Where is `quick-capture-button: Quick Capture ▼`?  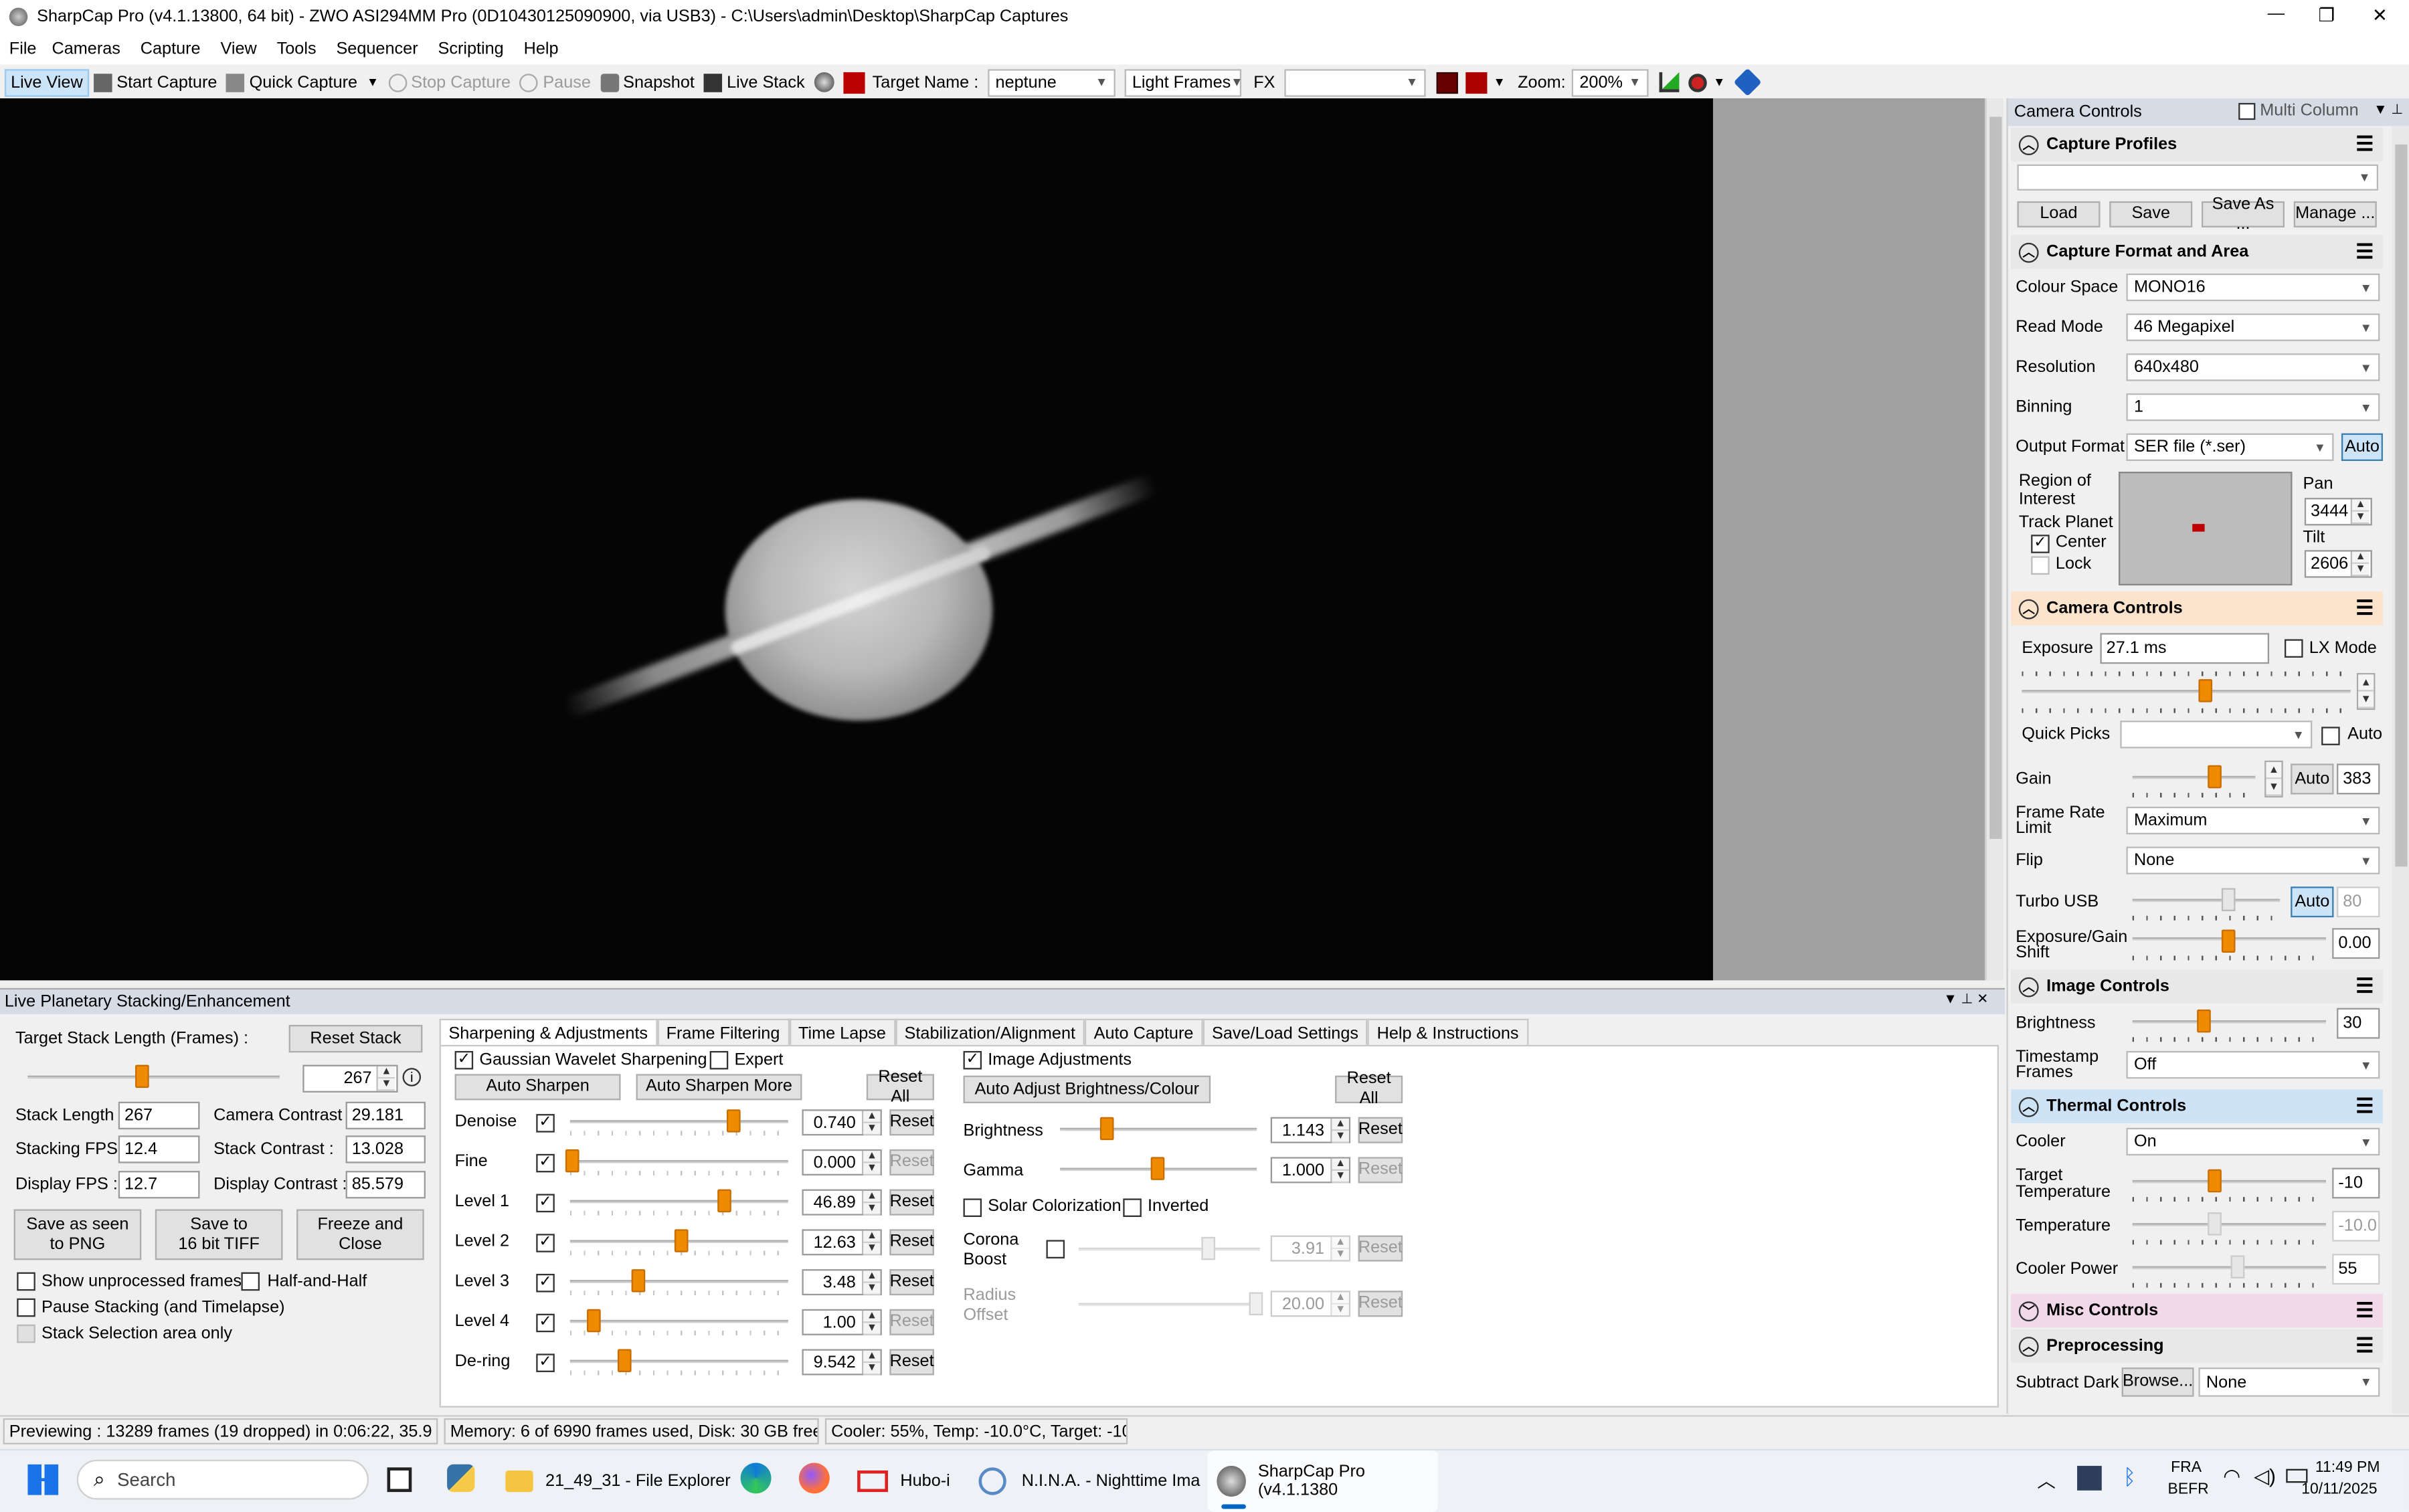 quick-capture-button: Quick Capture ▼ is located at coordinates (302, 82).